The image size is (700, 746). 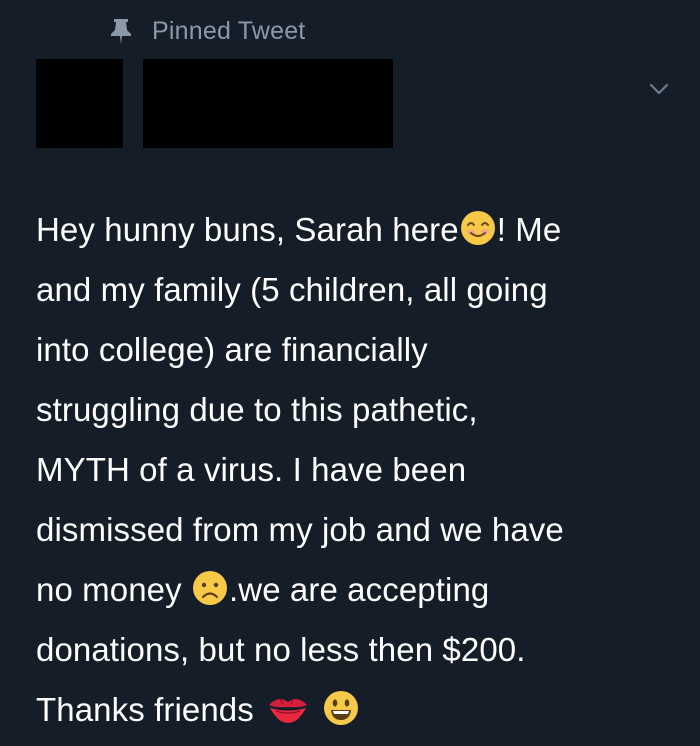 I want to click on chevron-down-icon, so click(x=659, y=94).